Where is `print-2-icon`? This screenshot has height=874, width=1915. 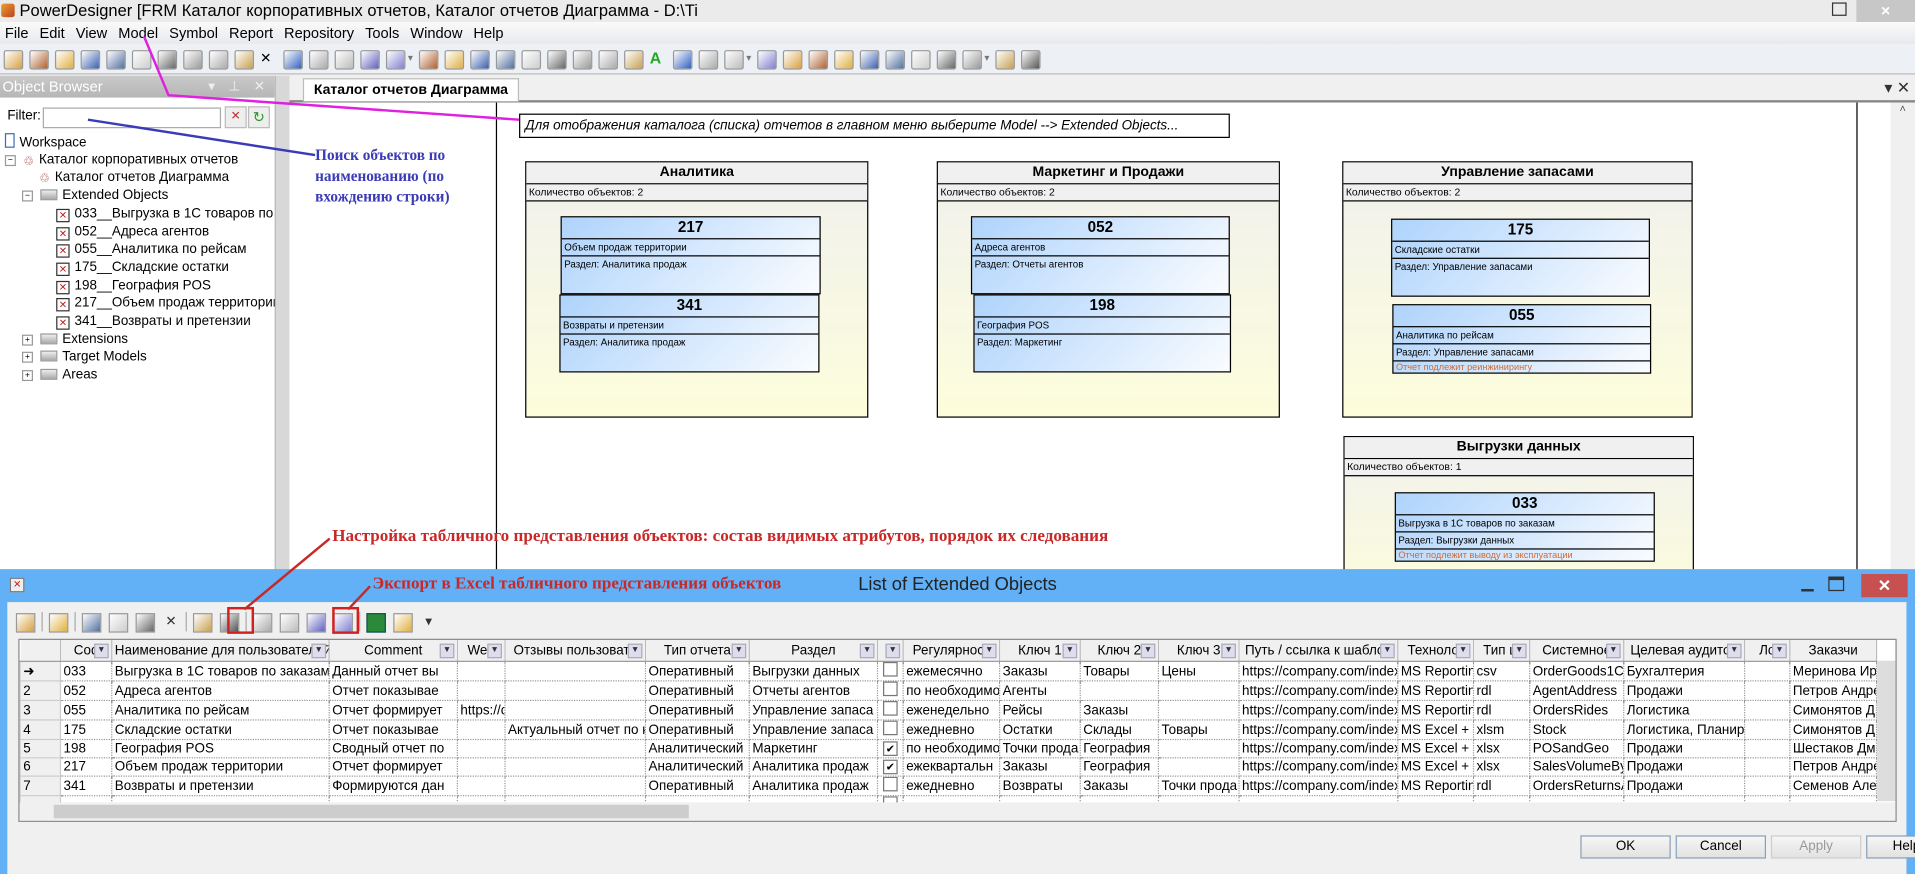
print-2-icon is located at coordinates (1031, 60).